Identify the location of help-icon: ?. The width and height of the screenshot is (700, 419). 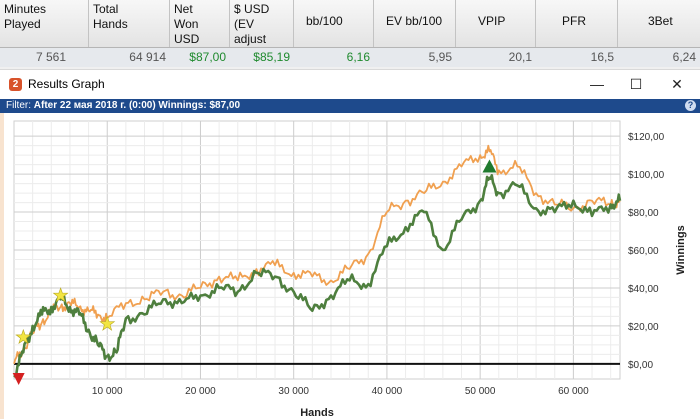
(690, 105).